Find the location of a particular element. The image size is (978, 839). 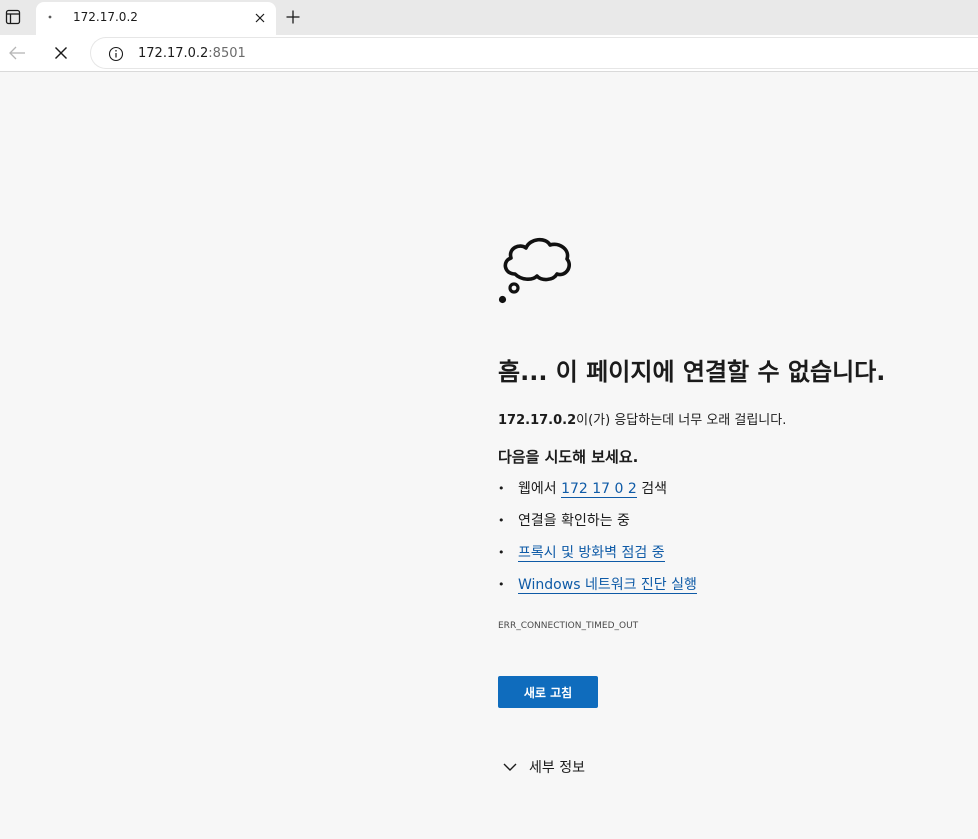

address-bar: 172.17.0.2:8501 is located at coordinates (534, 53).